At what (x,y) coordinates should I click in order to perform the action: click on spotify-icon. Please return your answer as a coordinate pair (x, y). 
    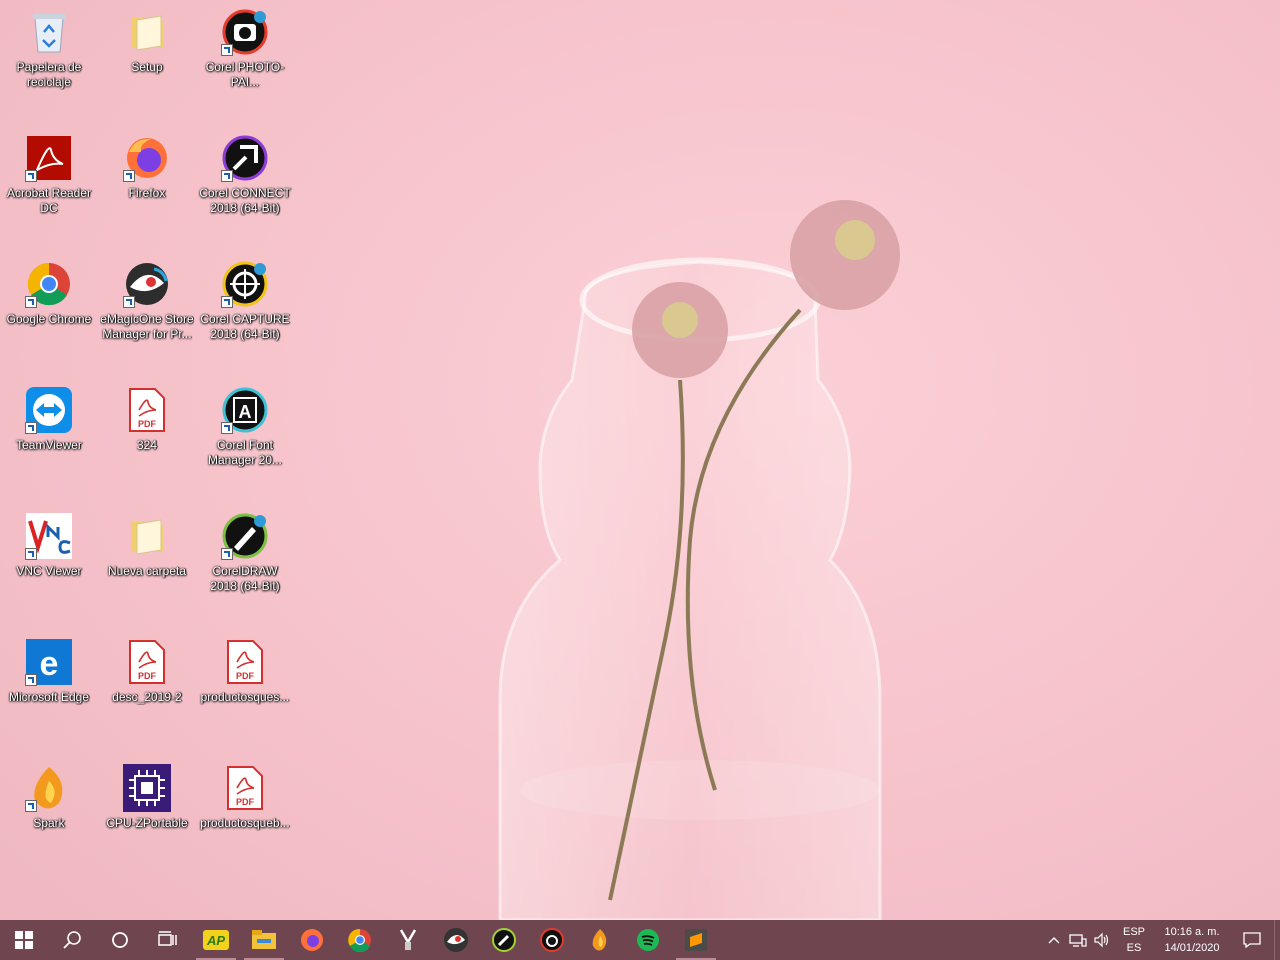
    Looking at the image, I should click on (648, 940).